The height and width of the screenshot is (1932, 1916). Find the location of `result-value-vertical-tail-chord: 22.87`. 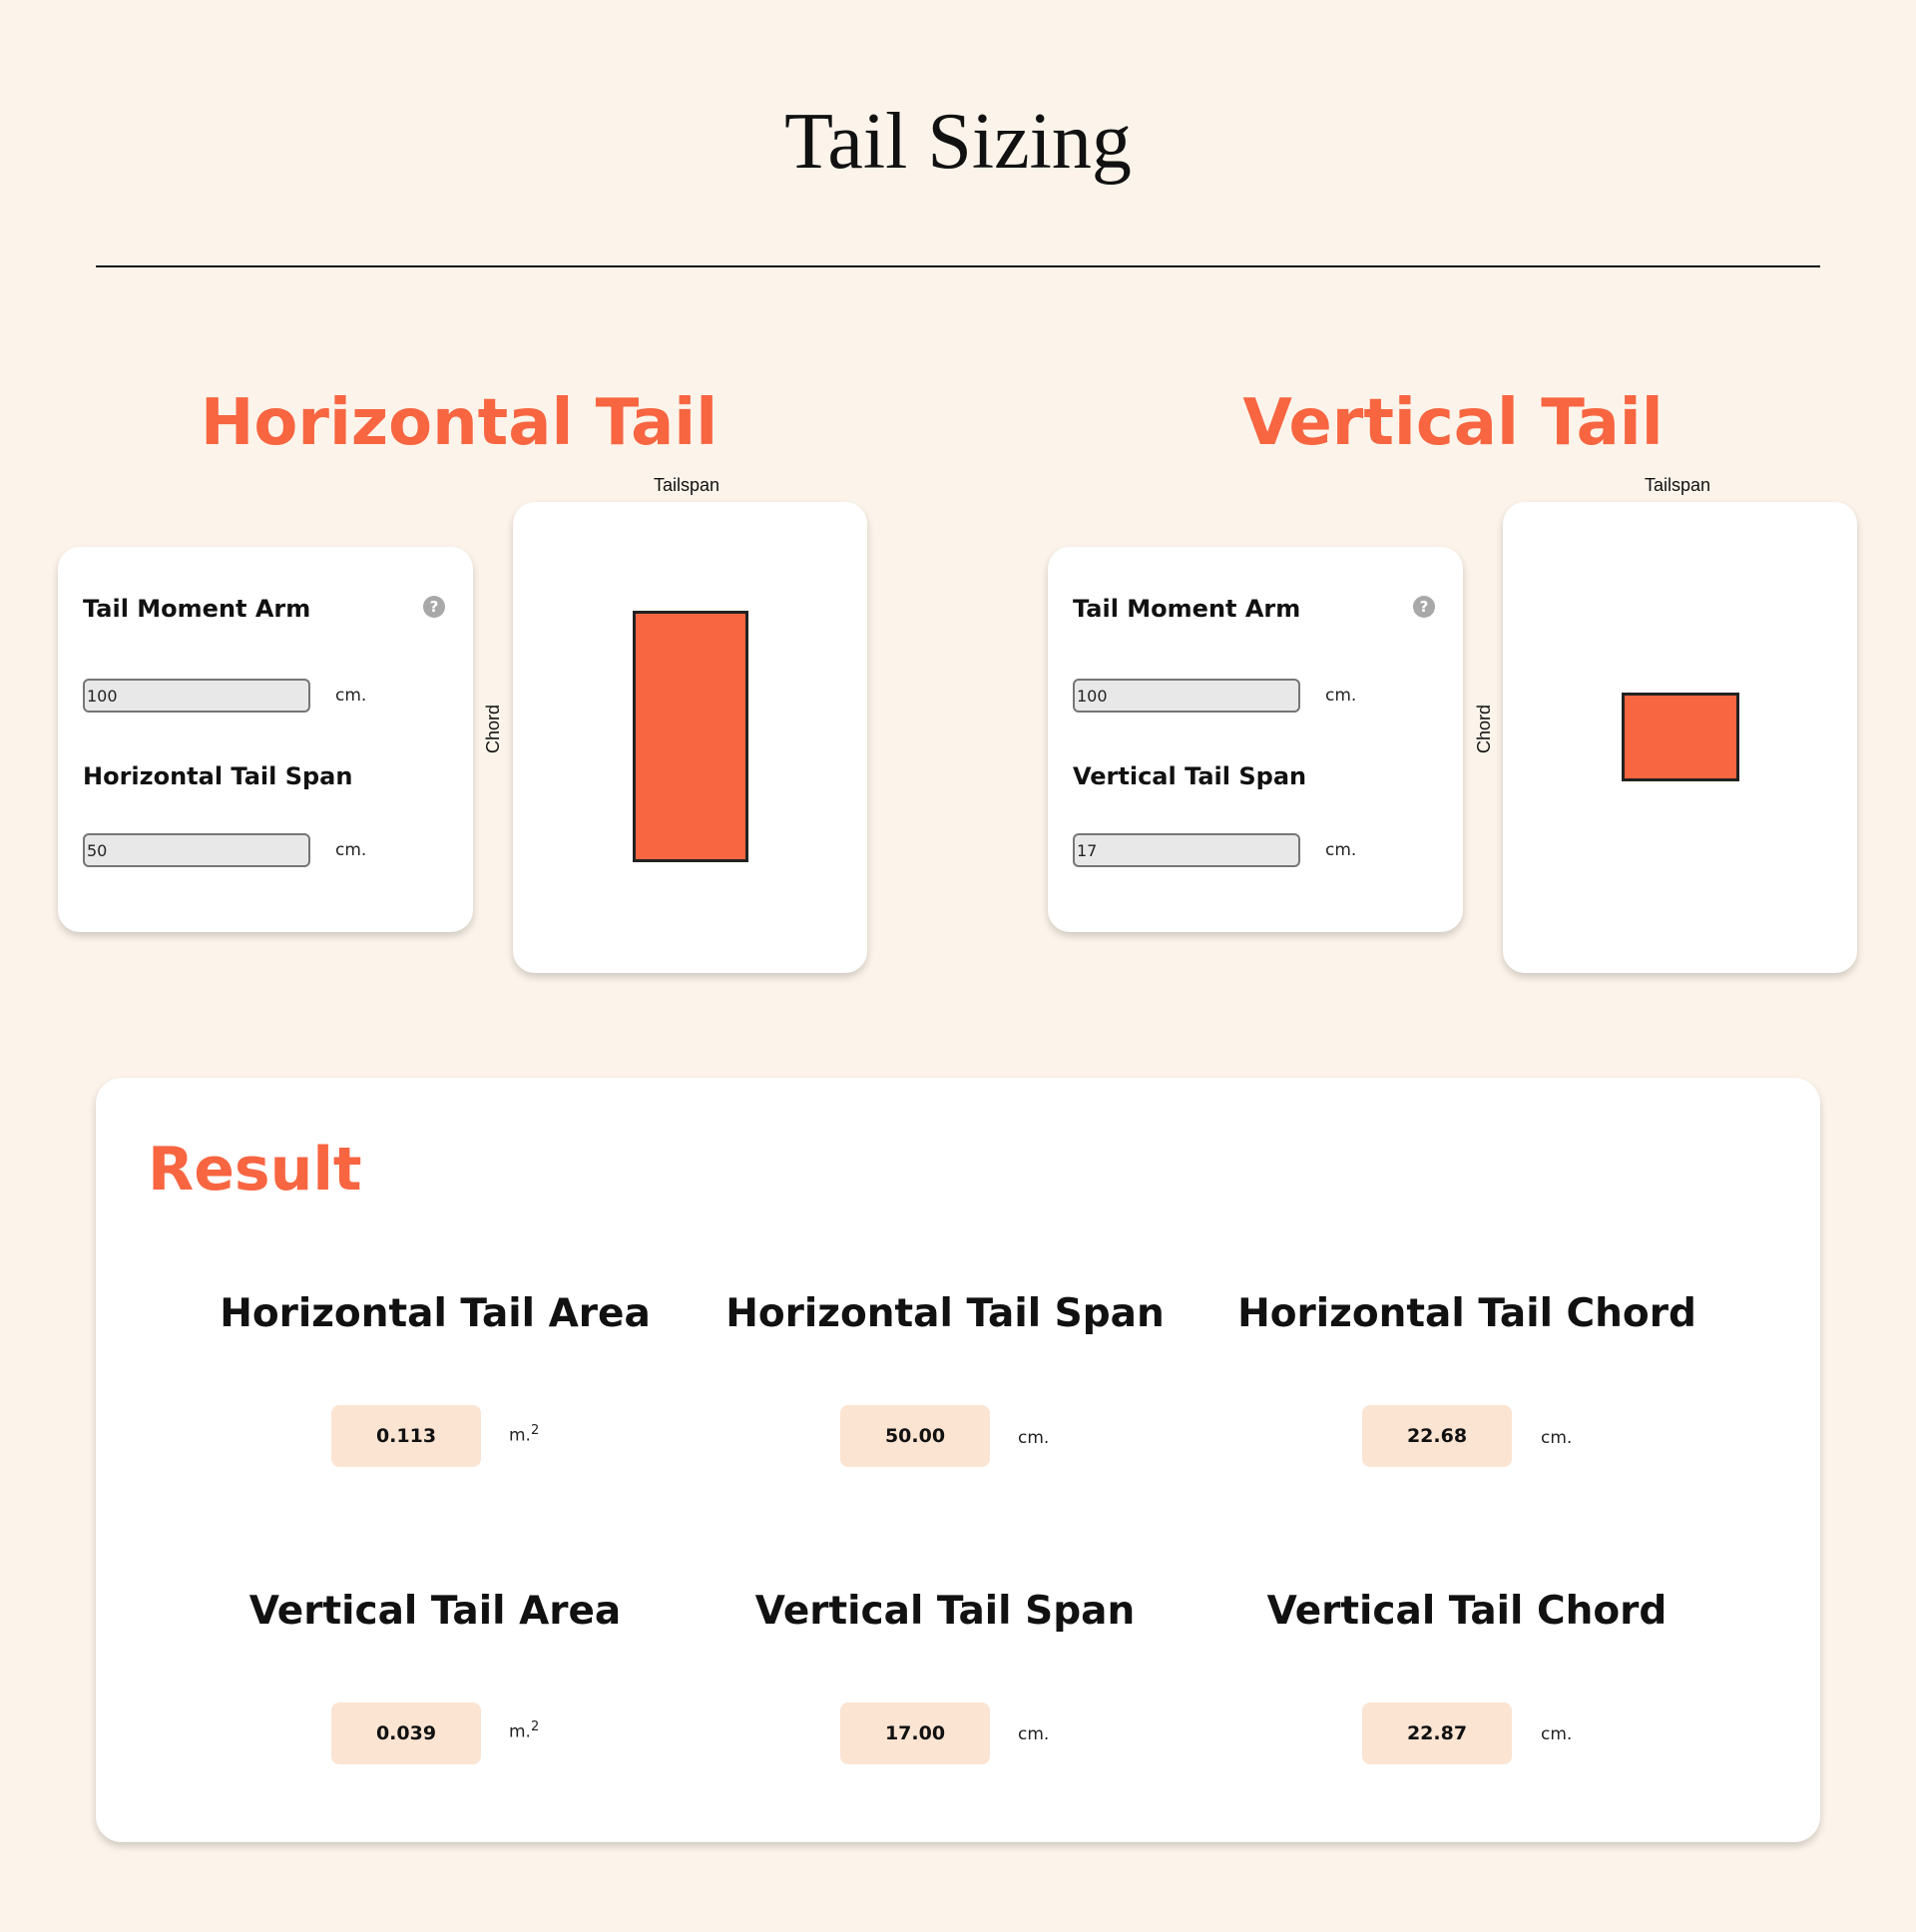

result-value-vertical-tail-chord: 22.87 is located at coordinates (1437, 1733).